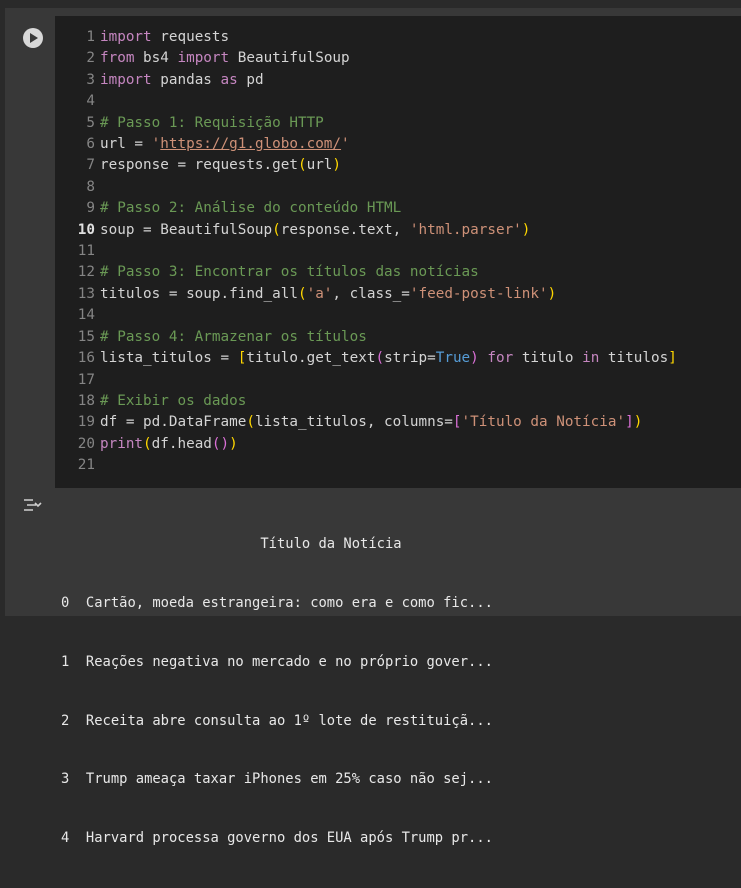 This screenshot has width=741, height=888. Describe the element at coordinates (212, 122) in the screenshot. I see `line-code: # Passo 1: Requisição HTTP` at that location.